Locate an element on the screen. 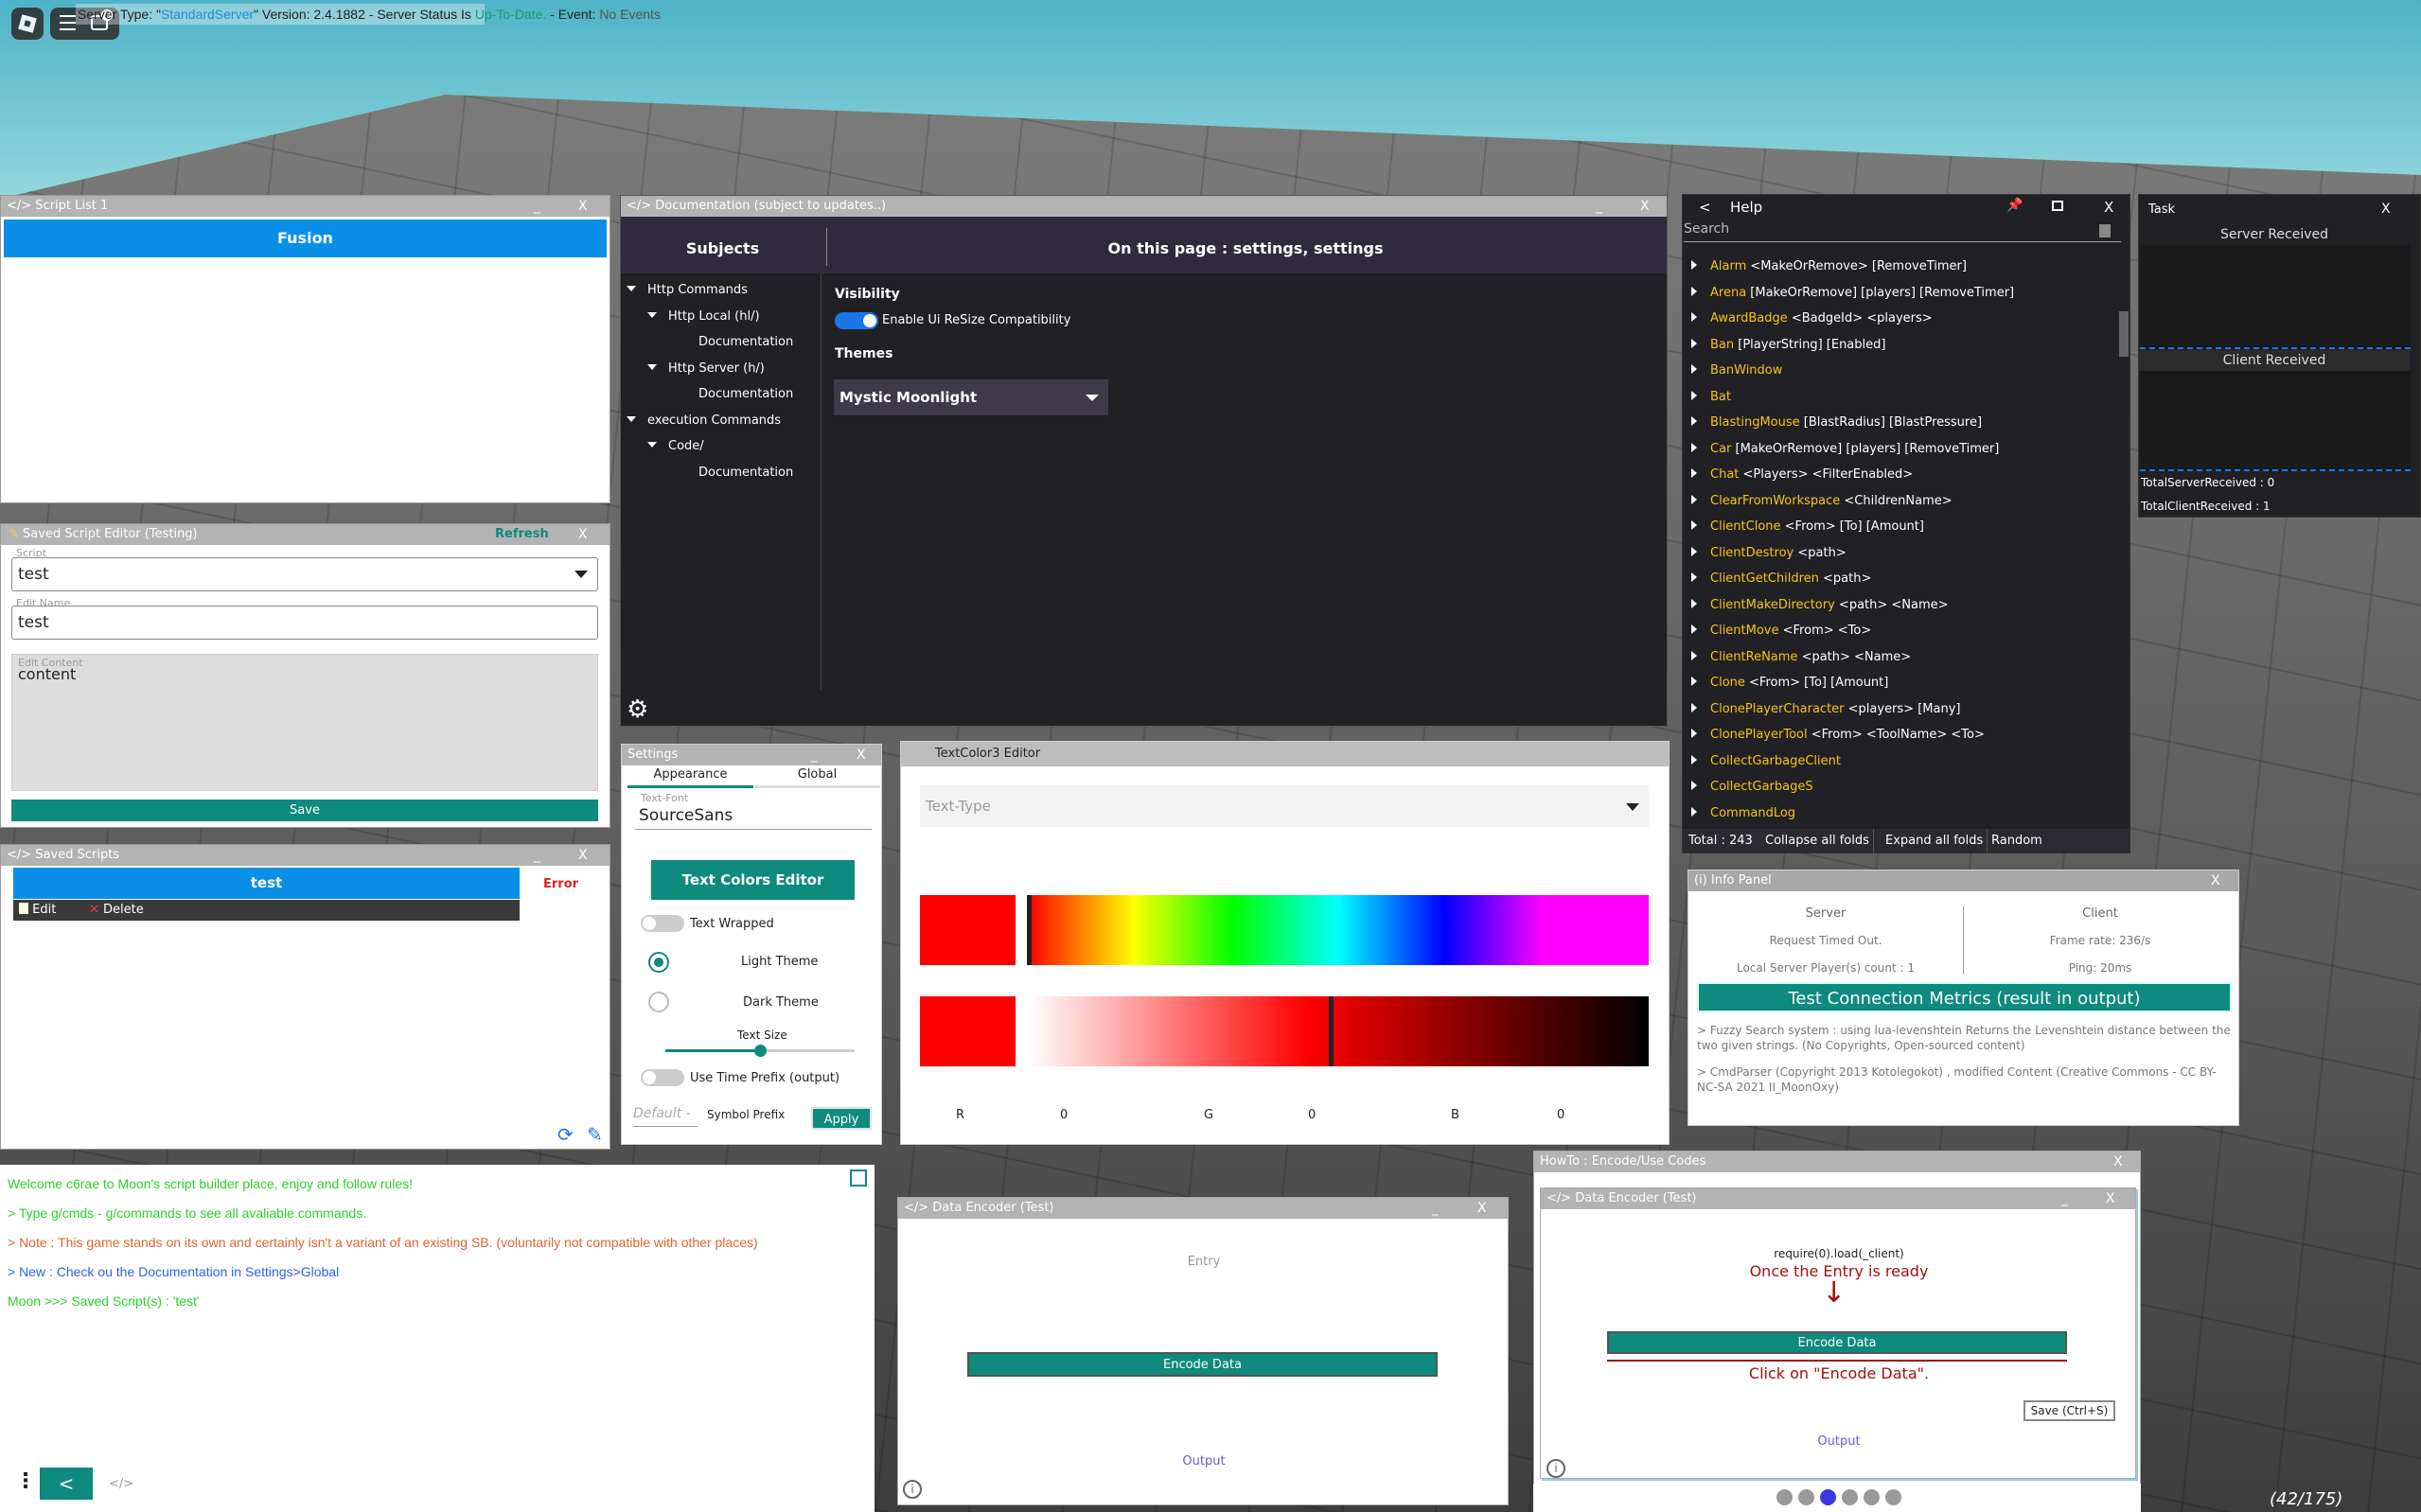  trash-icon is located at coordinates (2105, 230).